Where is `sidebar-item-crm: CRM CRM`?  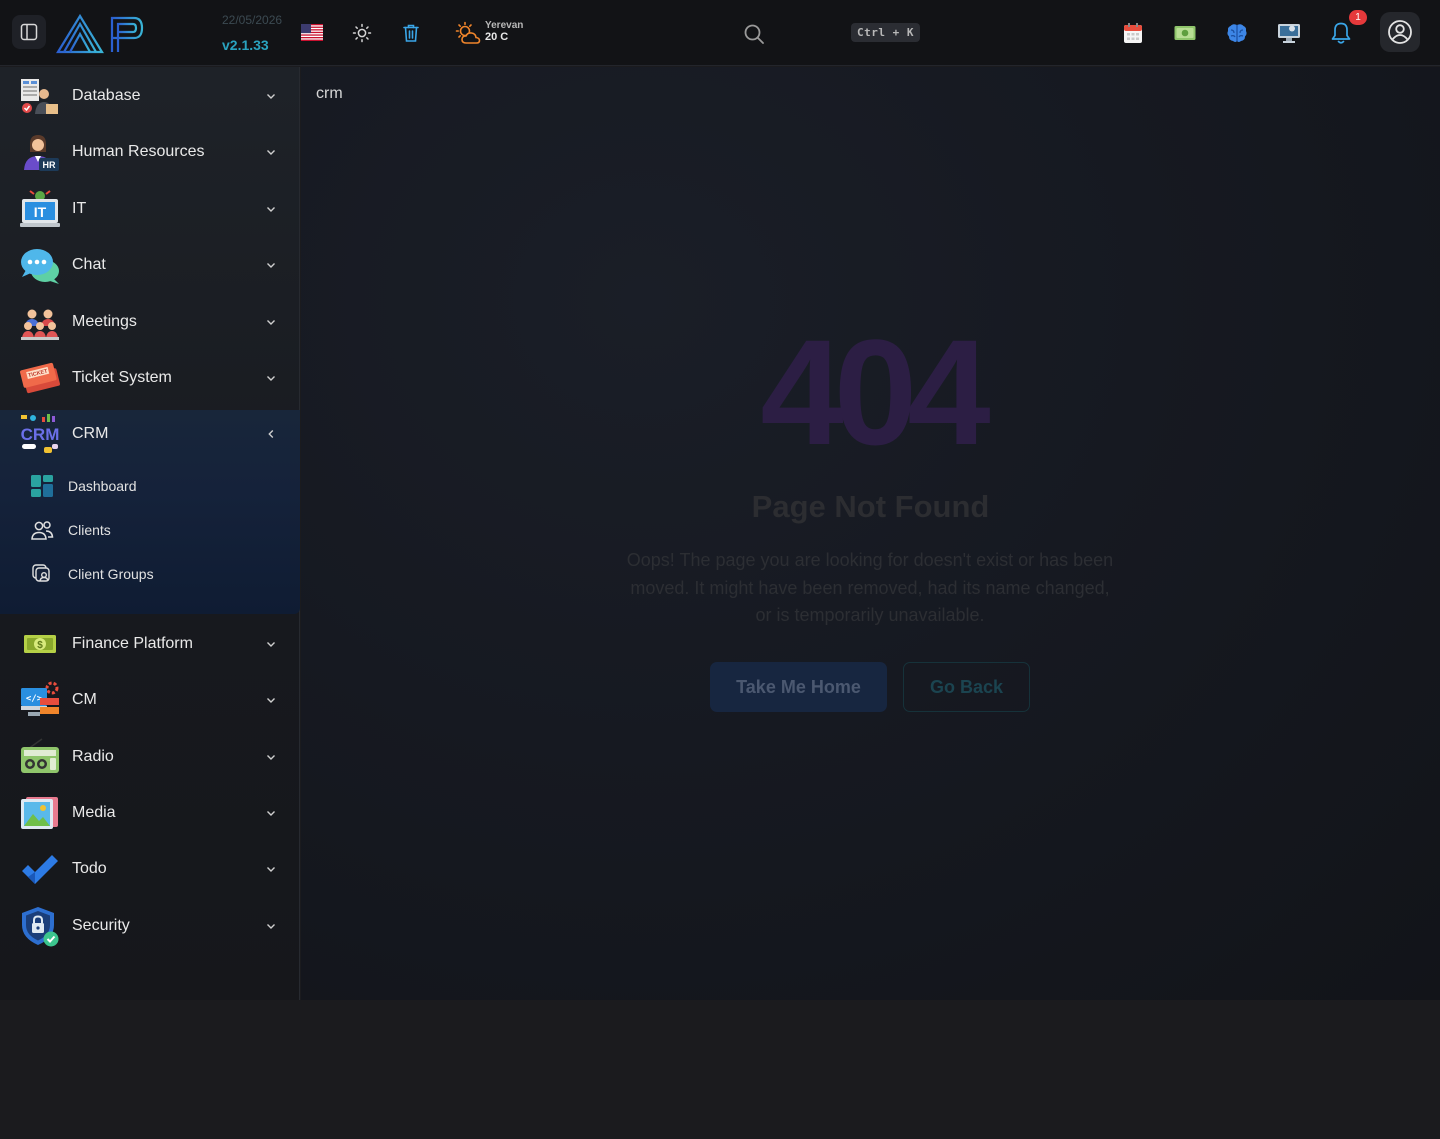 sidebar-item-crm: CRM CRM is located at coordinates (150, 434).